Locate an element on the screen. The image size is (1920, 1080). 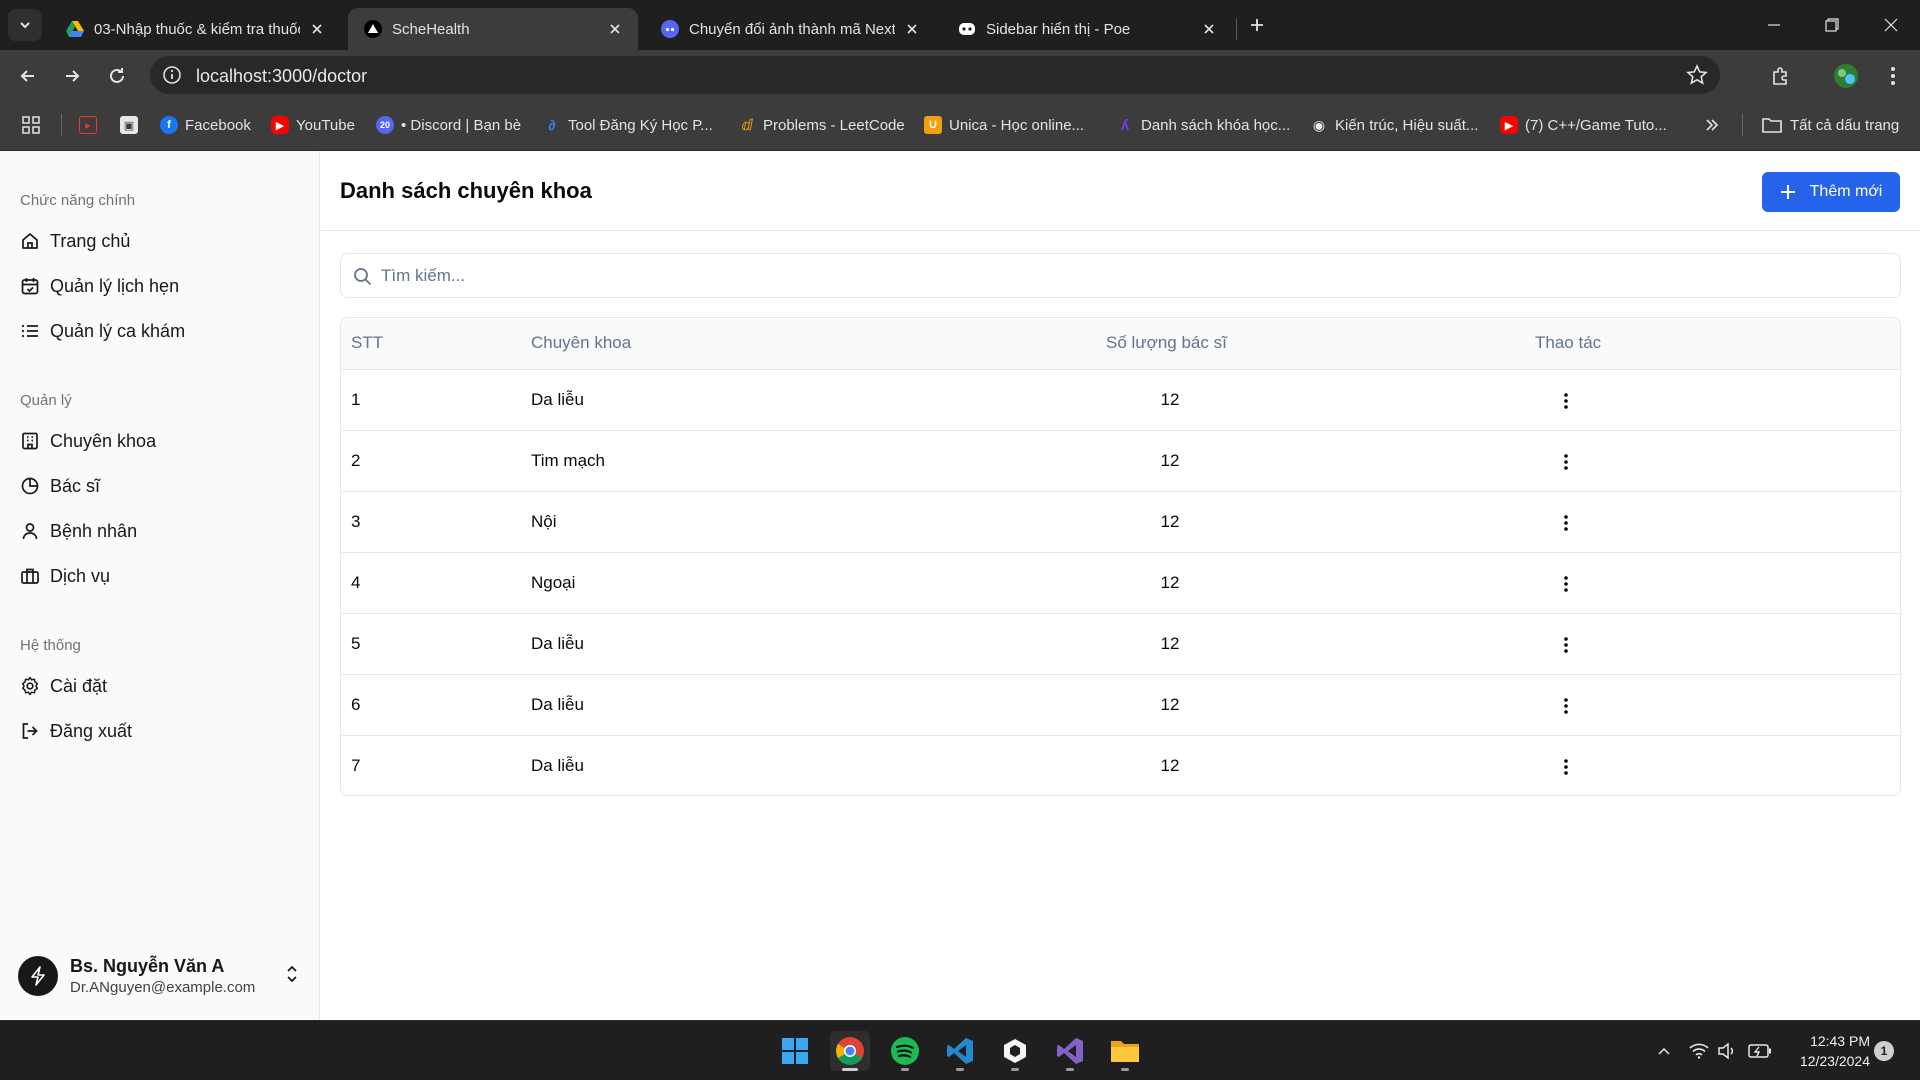
sidebar-item-doctors: Bác sĩ is located at coordinates (160, 486).